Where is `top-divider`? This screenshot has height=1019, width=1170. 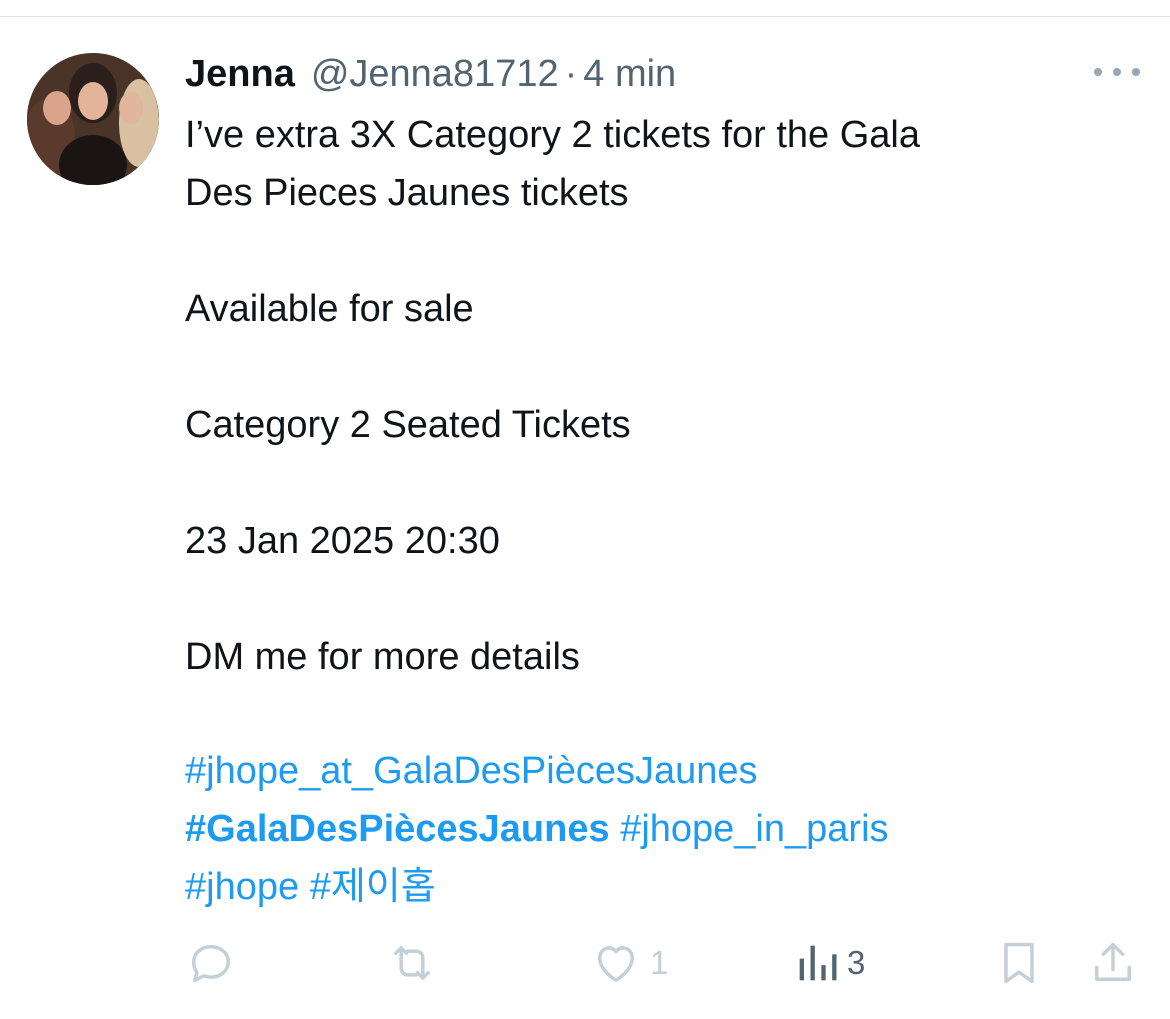 top-divider is located at coordinates (585, 16).